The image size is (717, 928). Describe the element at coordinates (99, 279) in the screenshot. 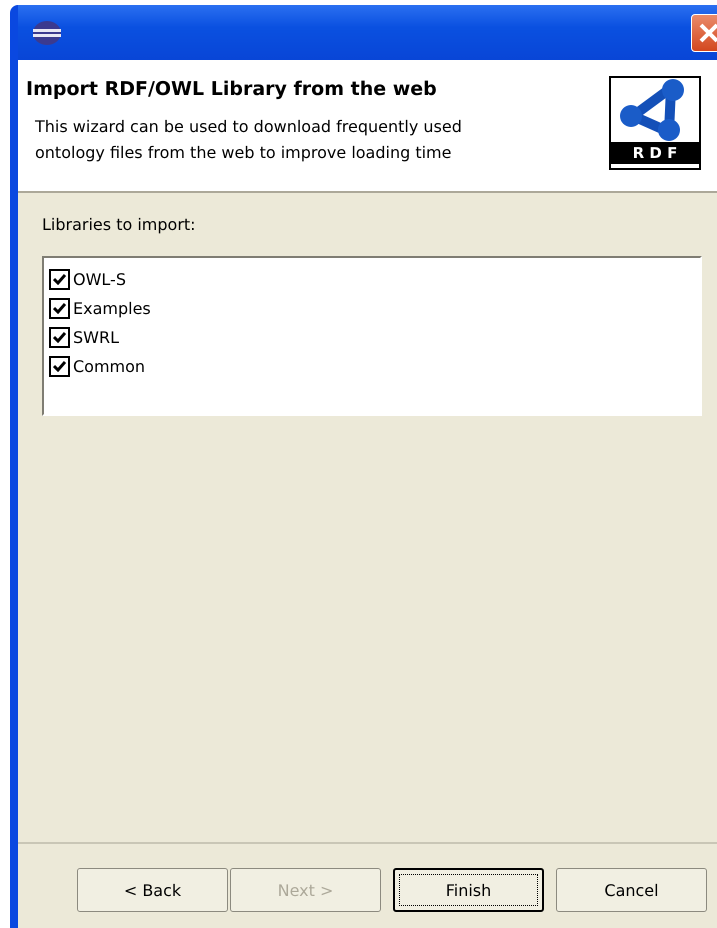

I see `library-label: OWL-S` at that location.